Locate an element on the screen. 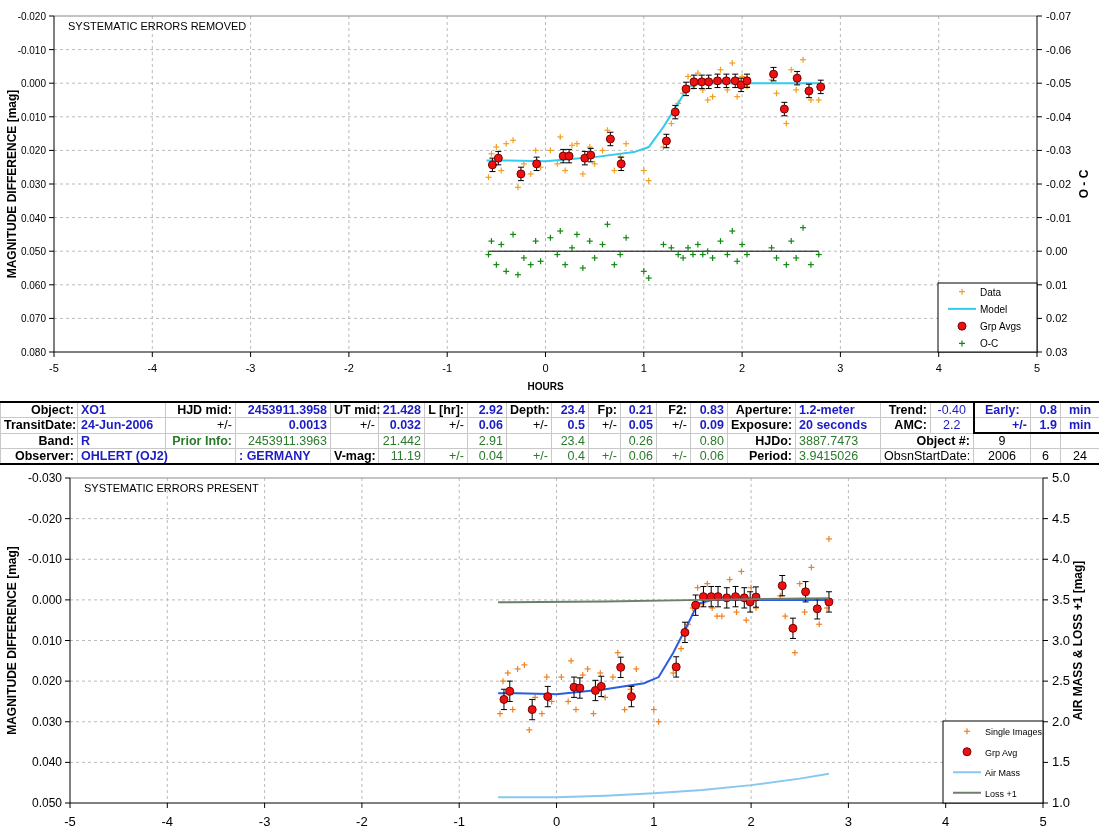 The image size is (1099, 834). field-label: Aperture: is located at coordinates (763, 410).